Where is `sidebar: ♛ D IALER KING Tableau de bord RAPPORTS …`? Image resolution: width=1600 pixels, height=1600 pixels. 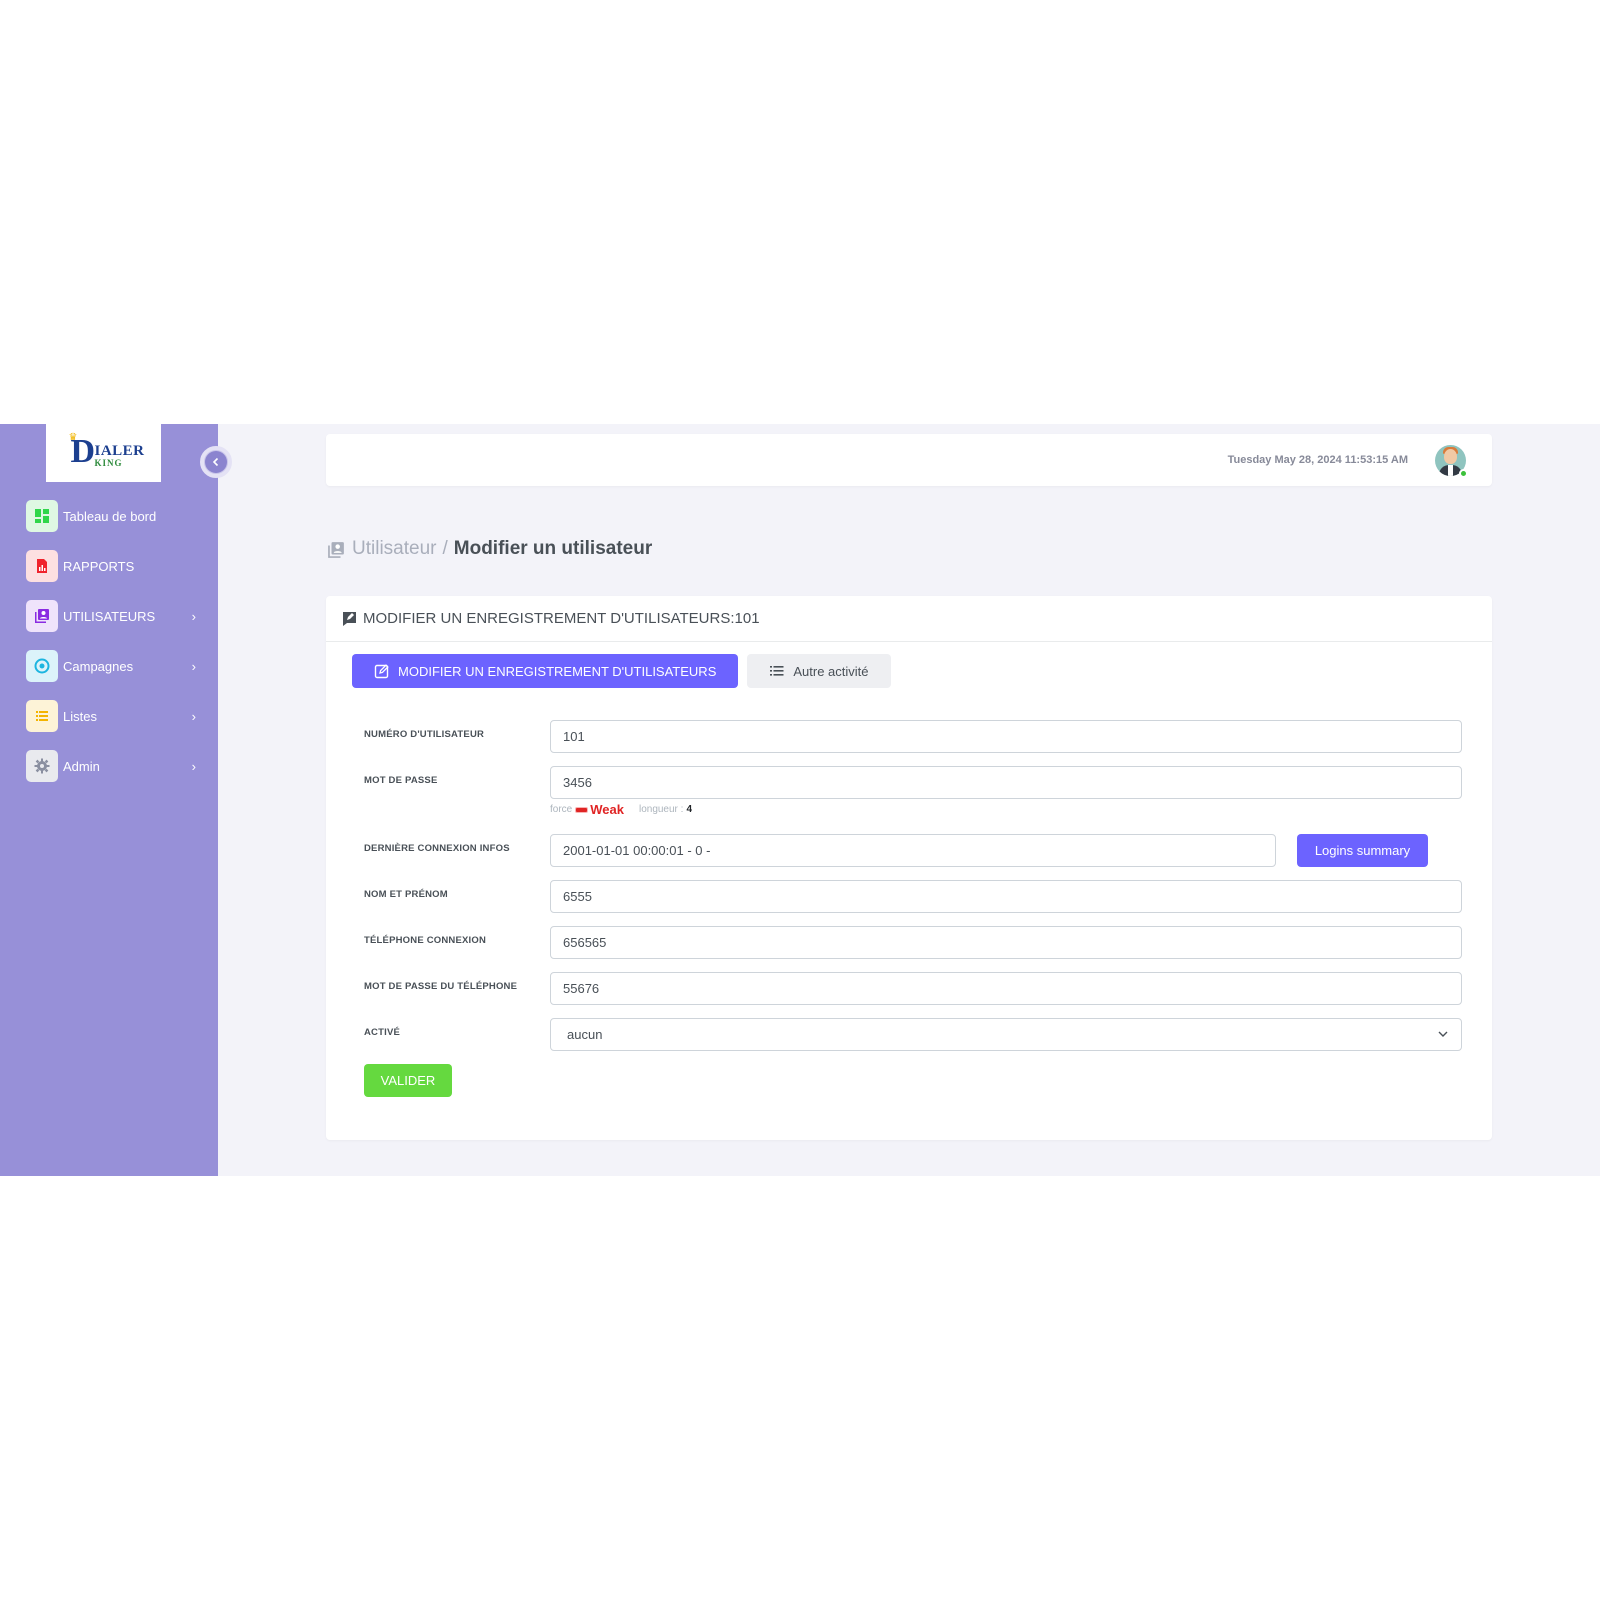 sidebar: ♛ D IALER KING Tableau de bord RAPPORTS … is located at coordinates (109, 800).